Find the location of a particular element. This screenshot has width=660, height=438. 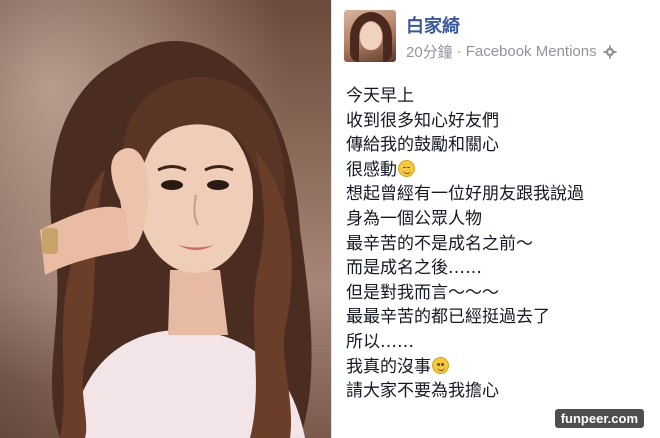

post-line: 傳給我的鼓勵和關心 is located at coordinates (422, 145).